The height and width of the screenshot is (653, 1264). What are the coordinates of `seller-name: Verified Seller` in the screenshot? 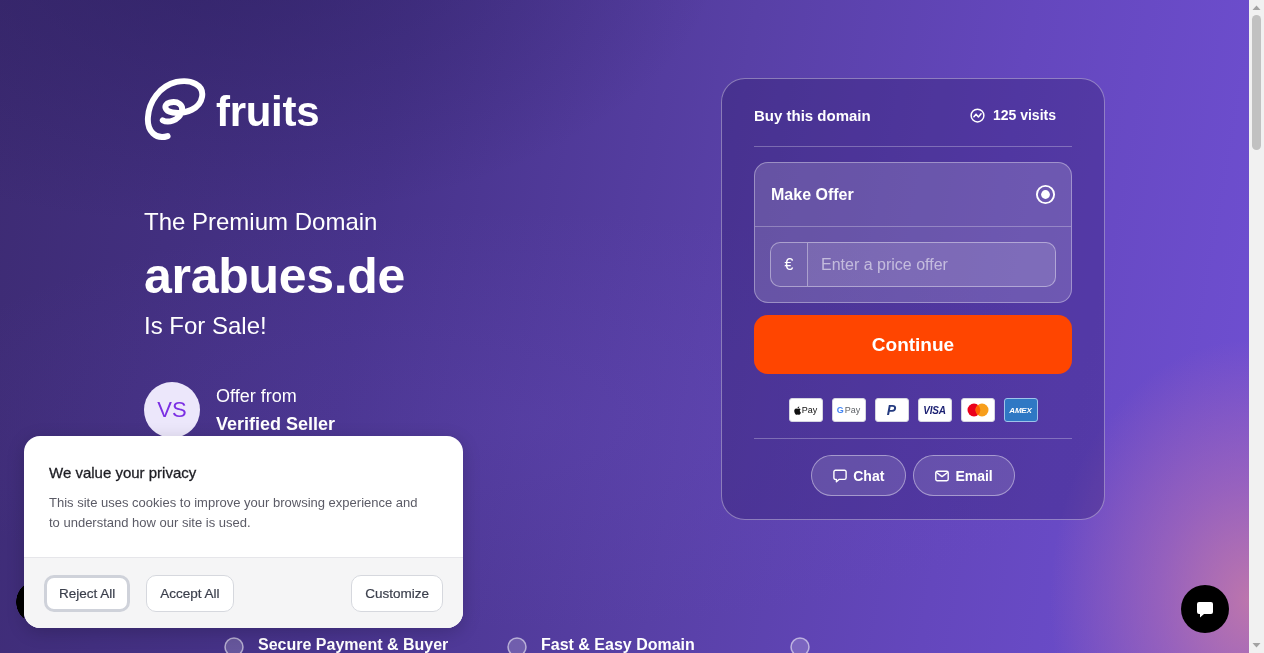 It's located at (276, 424).